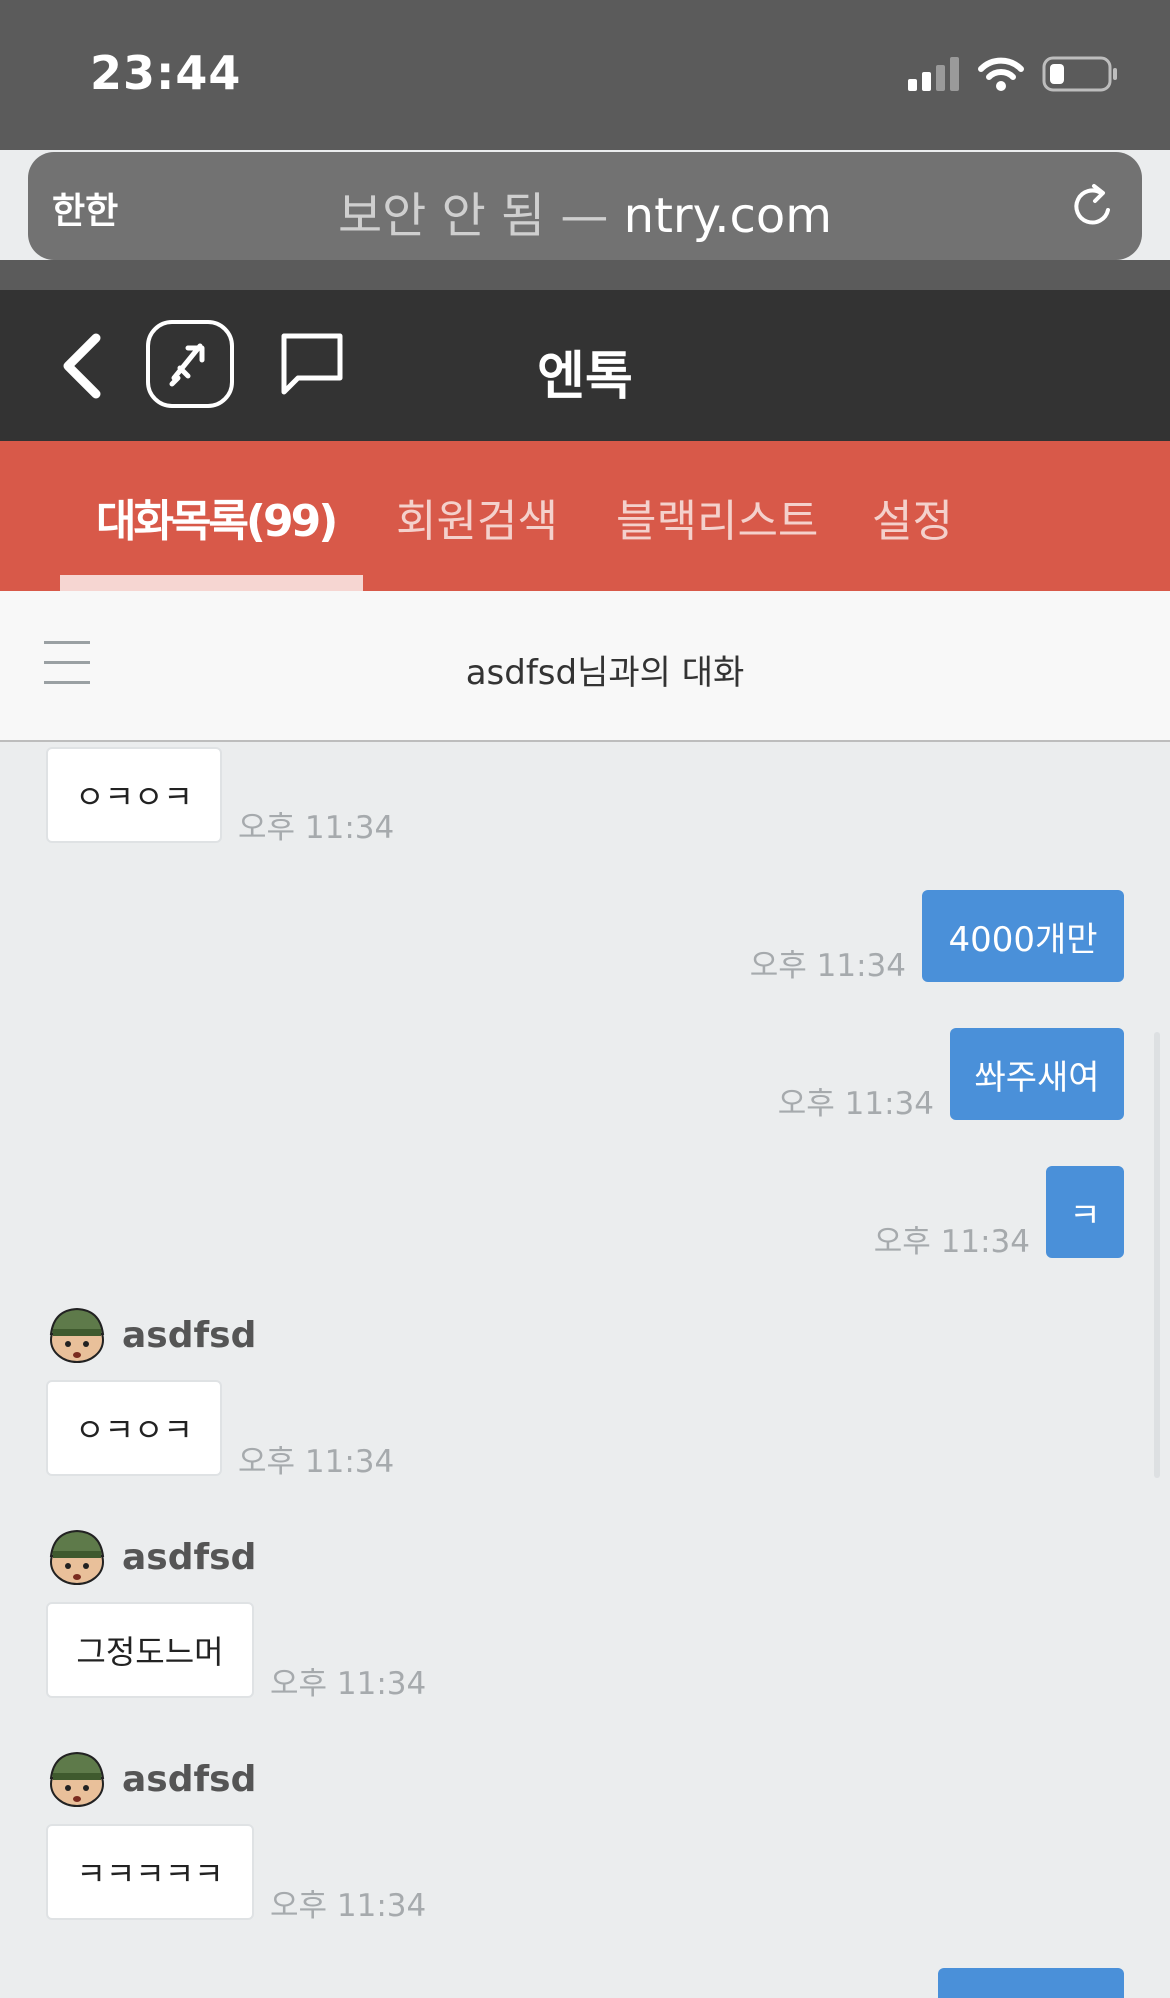  I want to click on active-tab-indicator, so click(211, 583).